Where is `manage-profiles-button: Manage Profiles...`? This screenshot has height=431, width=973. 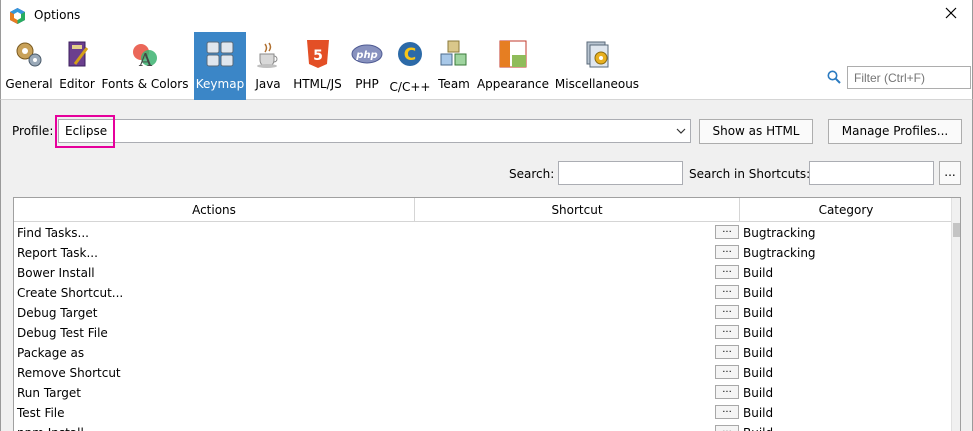
manage-profiles-button: Manage Profiles... is located at coordinates (895, 131).